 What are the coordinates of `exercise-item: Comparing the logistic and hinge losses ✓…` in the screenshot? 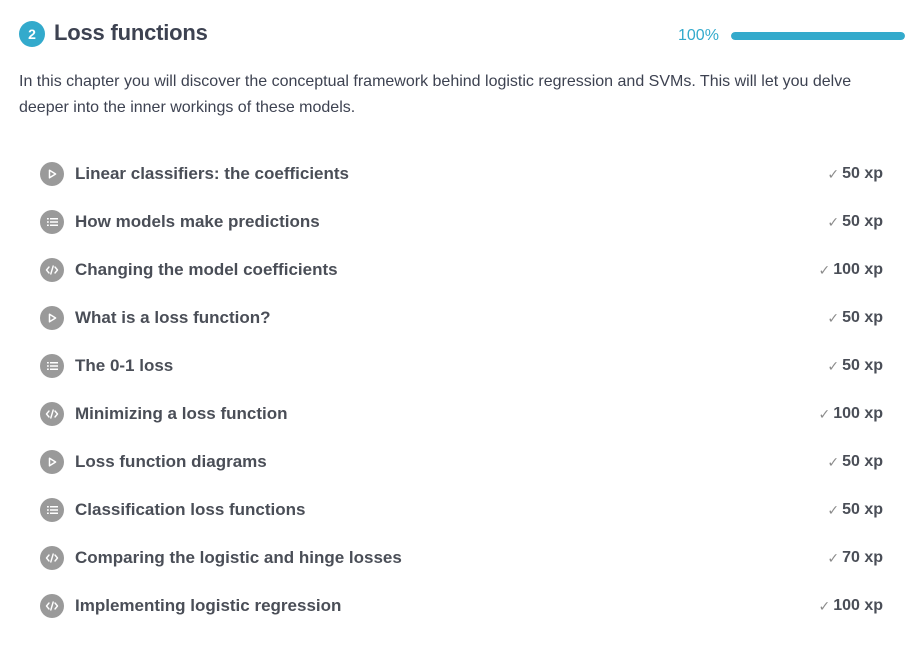 It's located at (462, 558).